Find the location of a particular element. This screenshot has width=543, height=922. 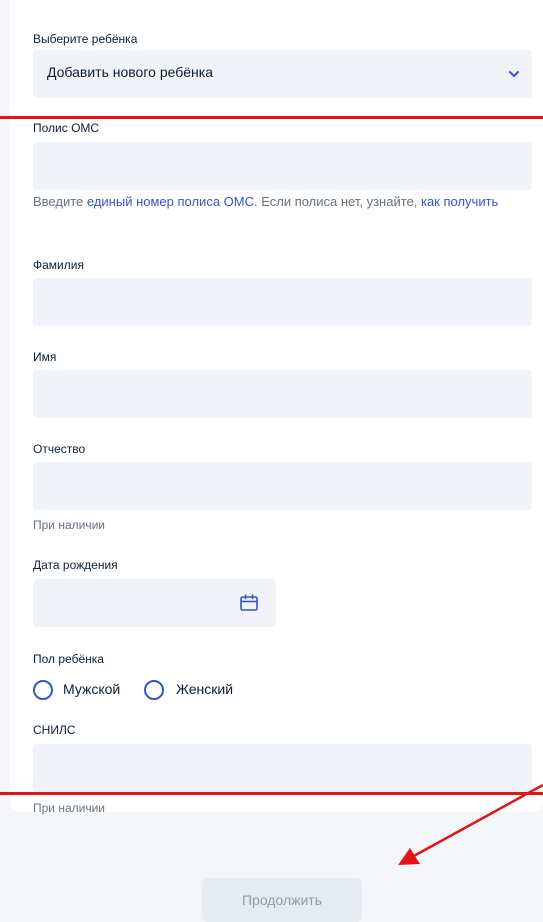

child-select-dropdown: Добавить нового ребёнка is located at coordinates (282, 74).